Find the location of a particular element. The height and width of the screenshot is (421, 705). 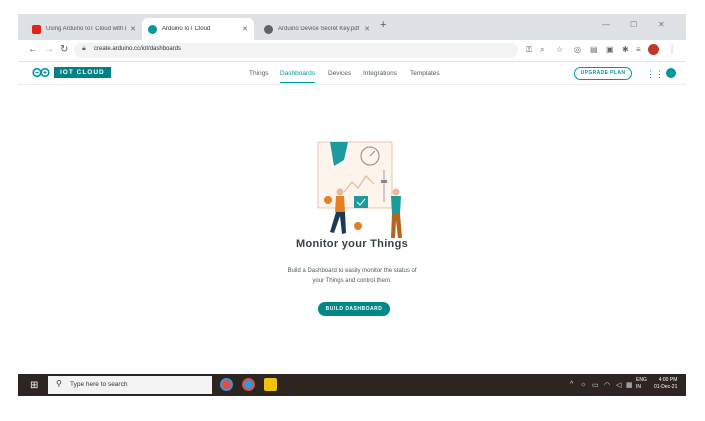

build-dashboard-button: BUILD DASHBOARD is located at coordinates (354, 309).